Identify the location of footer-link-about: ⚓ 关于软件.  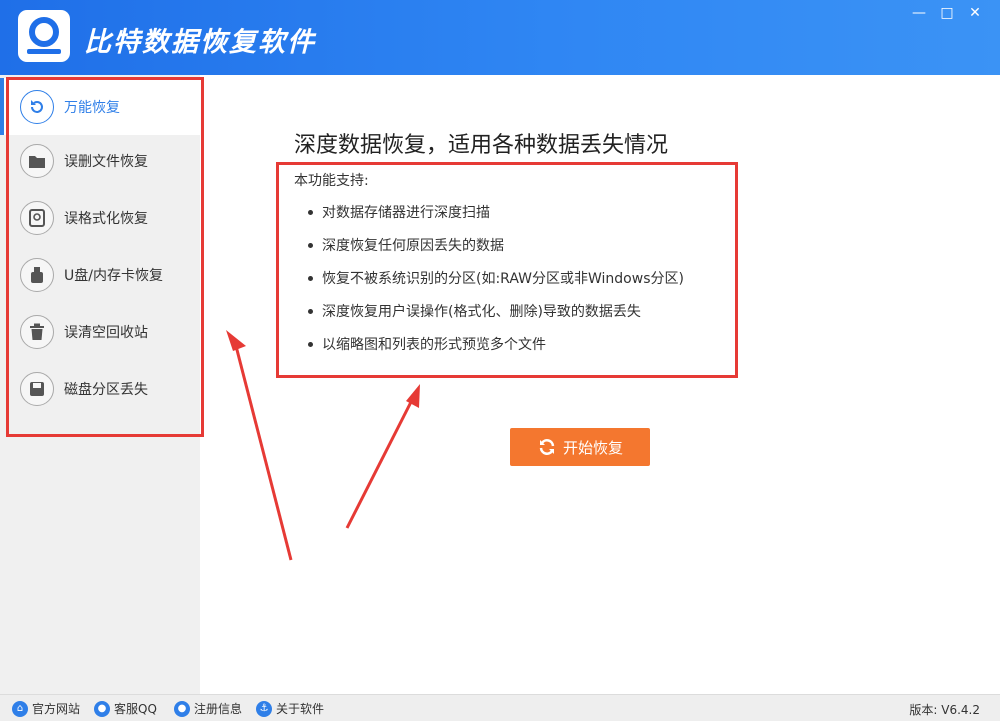
(290, 708).